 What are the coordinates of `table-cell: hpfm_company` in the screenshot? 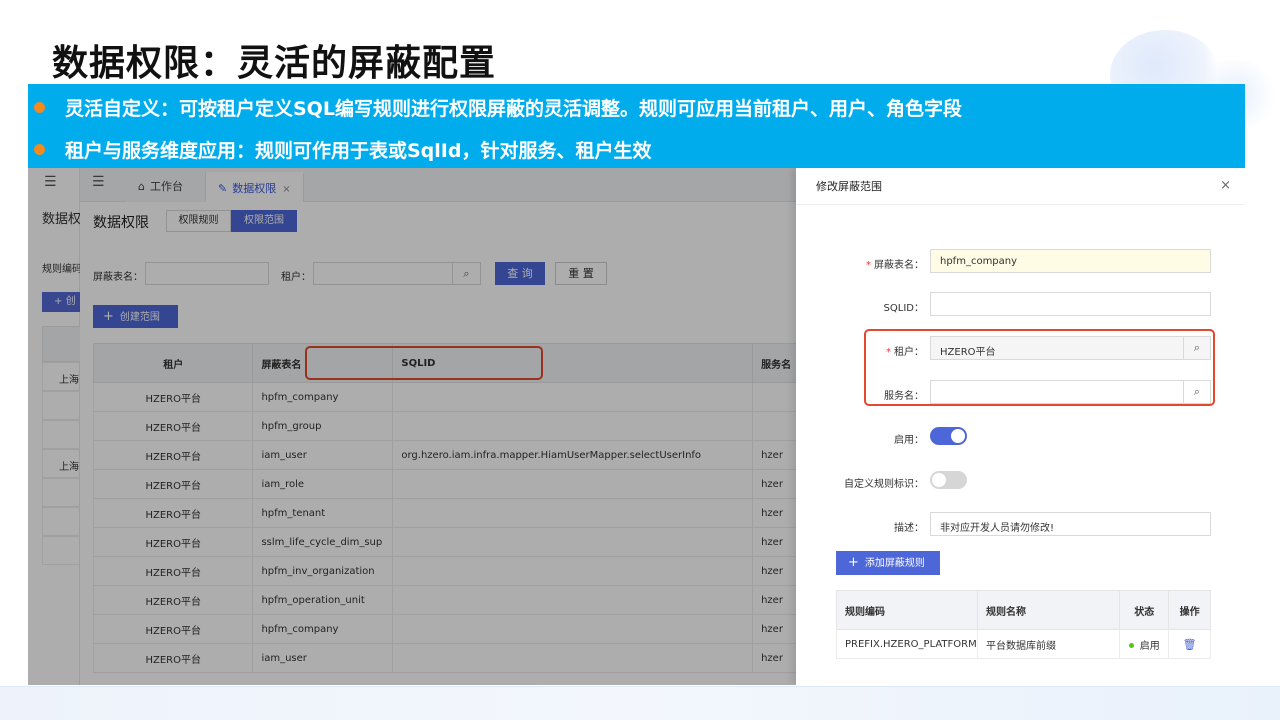 It's located at (323, 397).